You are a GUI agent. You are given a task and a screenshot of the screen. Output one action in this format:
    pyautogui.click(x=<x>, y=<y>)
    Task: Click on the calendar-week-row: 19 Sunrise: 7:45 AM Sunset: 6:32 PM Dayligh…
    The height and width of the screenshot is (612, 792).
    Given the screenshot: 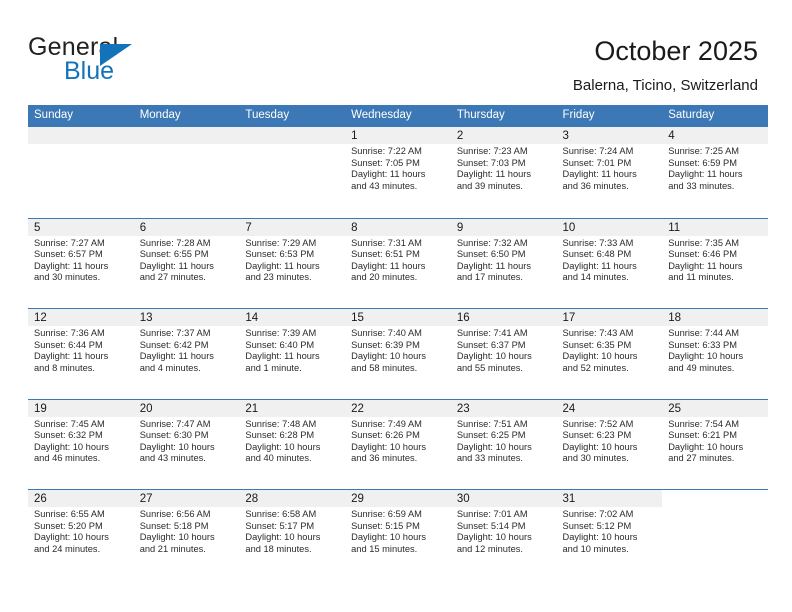 What is the action you would take?
    pyautogui.click(x=398, y=444)
    